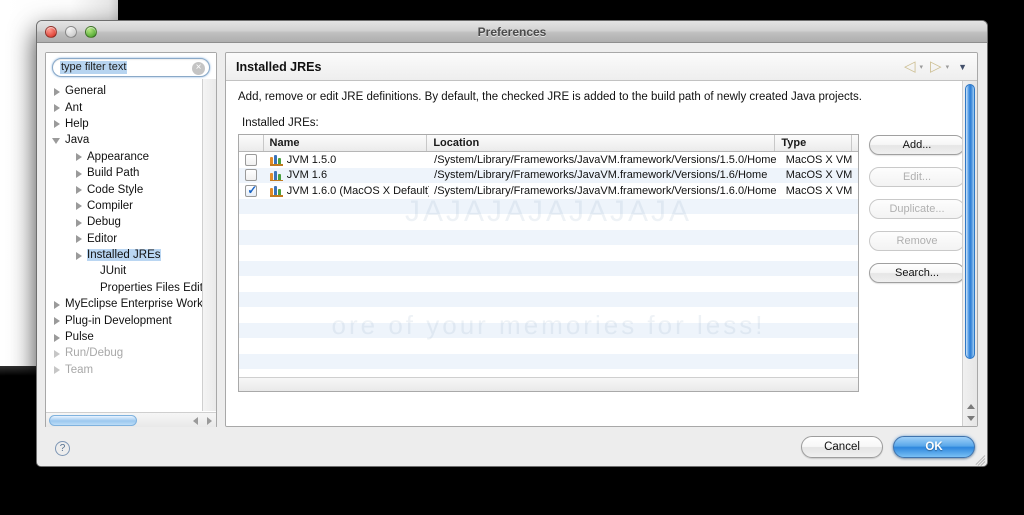 This screenshot has width=1024, height=515. What do you see at coordinates (311, 159) in the screenshot?
I see `jre-name-label: JVM 1.5.0` at bounding box center [311, 159].